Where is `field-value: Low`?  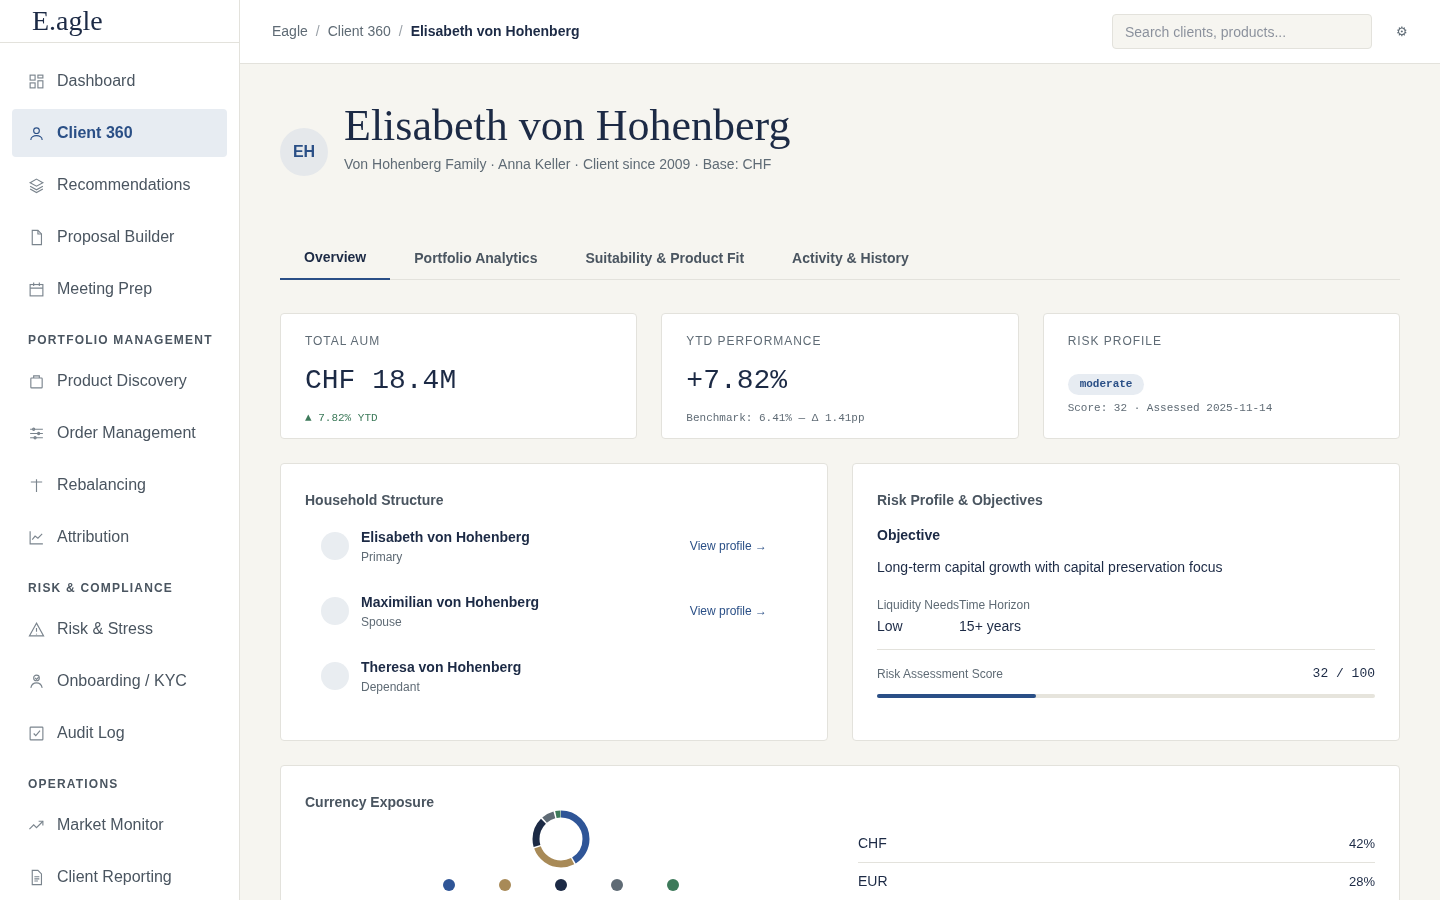 field-value: Low is located at coordinates (890, 626).